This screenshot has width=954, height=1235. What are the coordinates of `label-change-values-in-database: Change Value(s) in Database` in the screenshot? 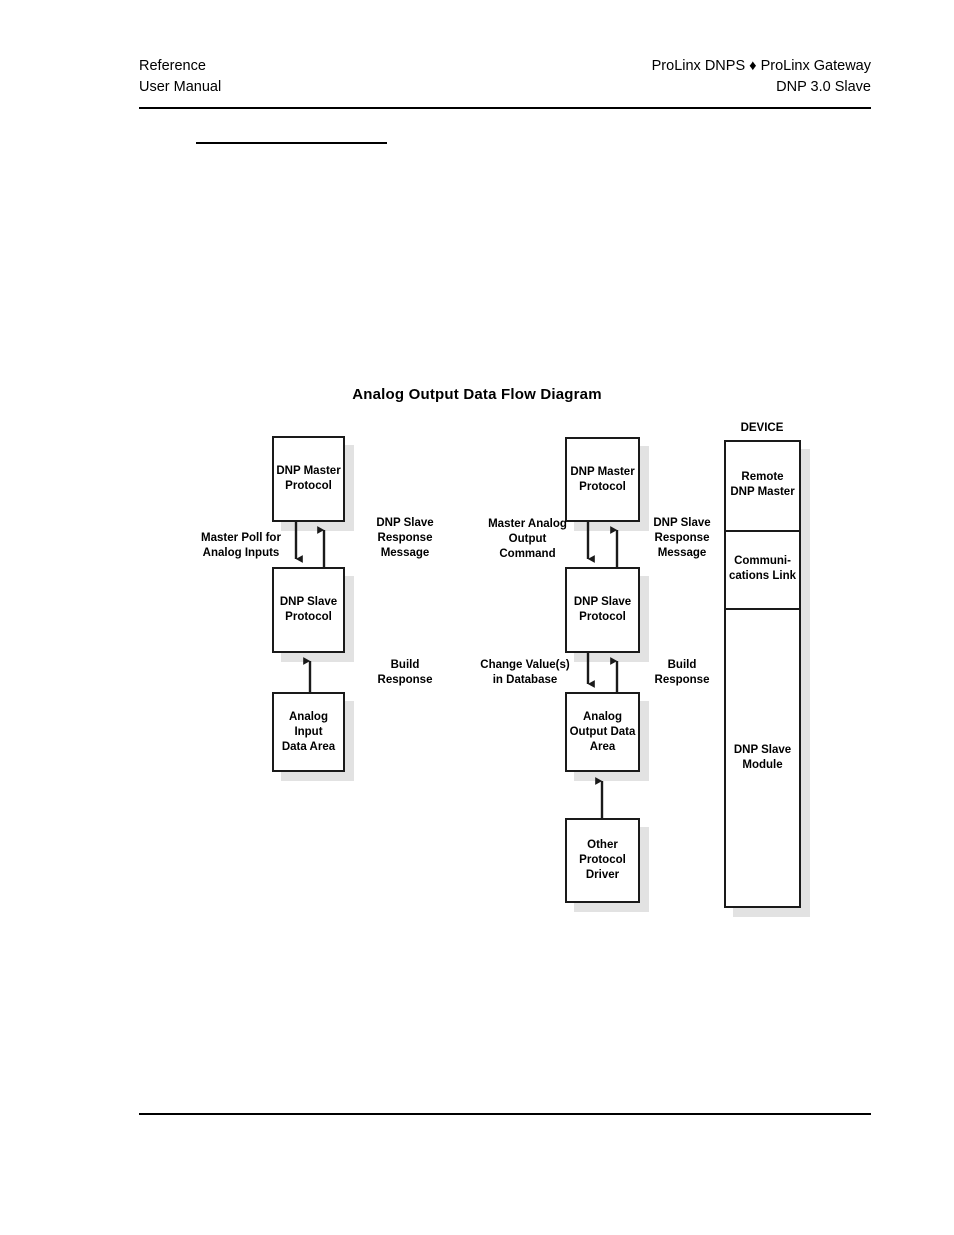 It's located at (525, 672).